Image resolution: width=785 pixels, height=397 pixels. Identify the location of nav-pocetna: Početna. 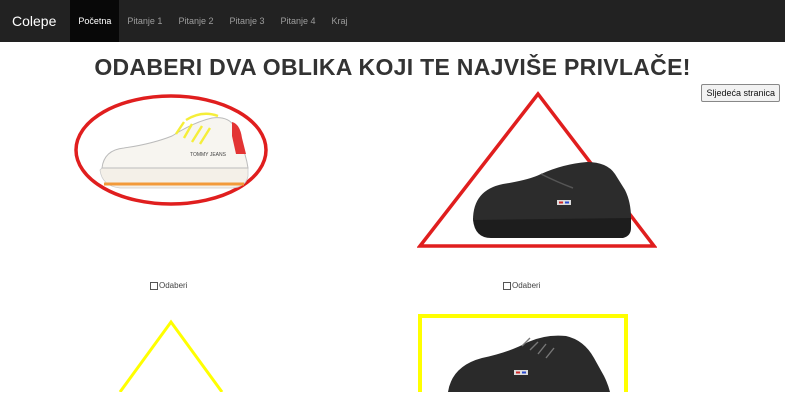
(95, 21).